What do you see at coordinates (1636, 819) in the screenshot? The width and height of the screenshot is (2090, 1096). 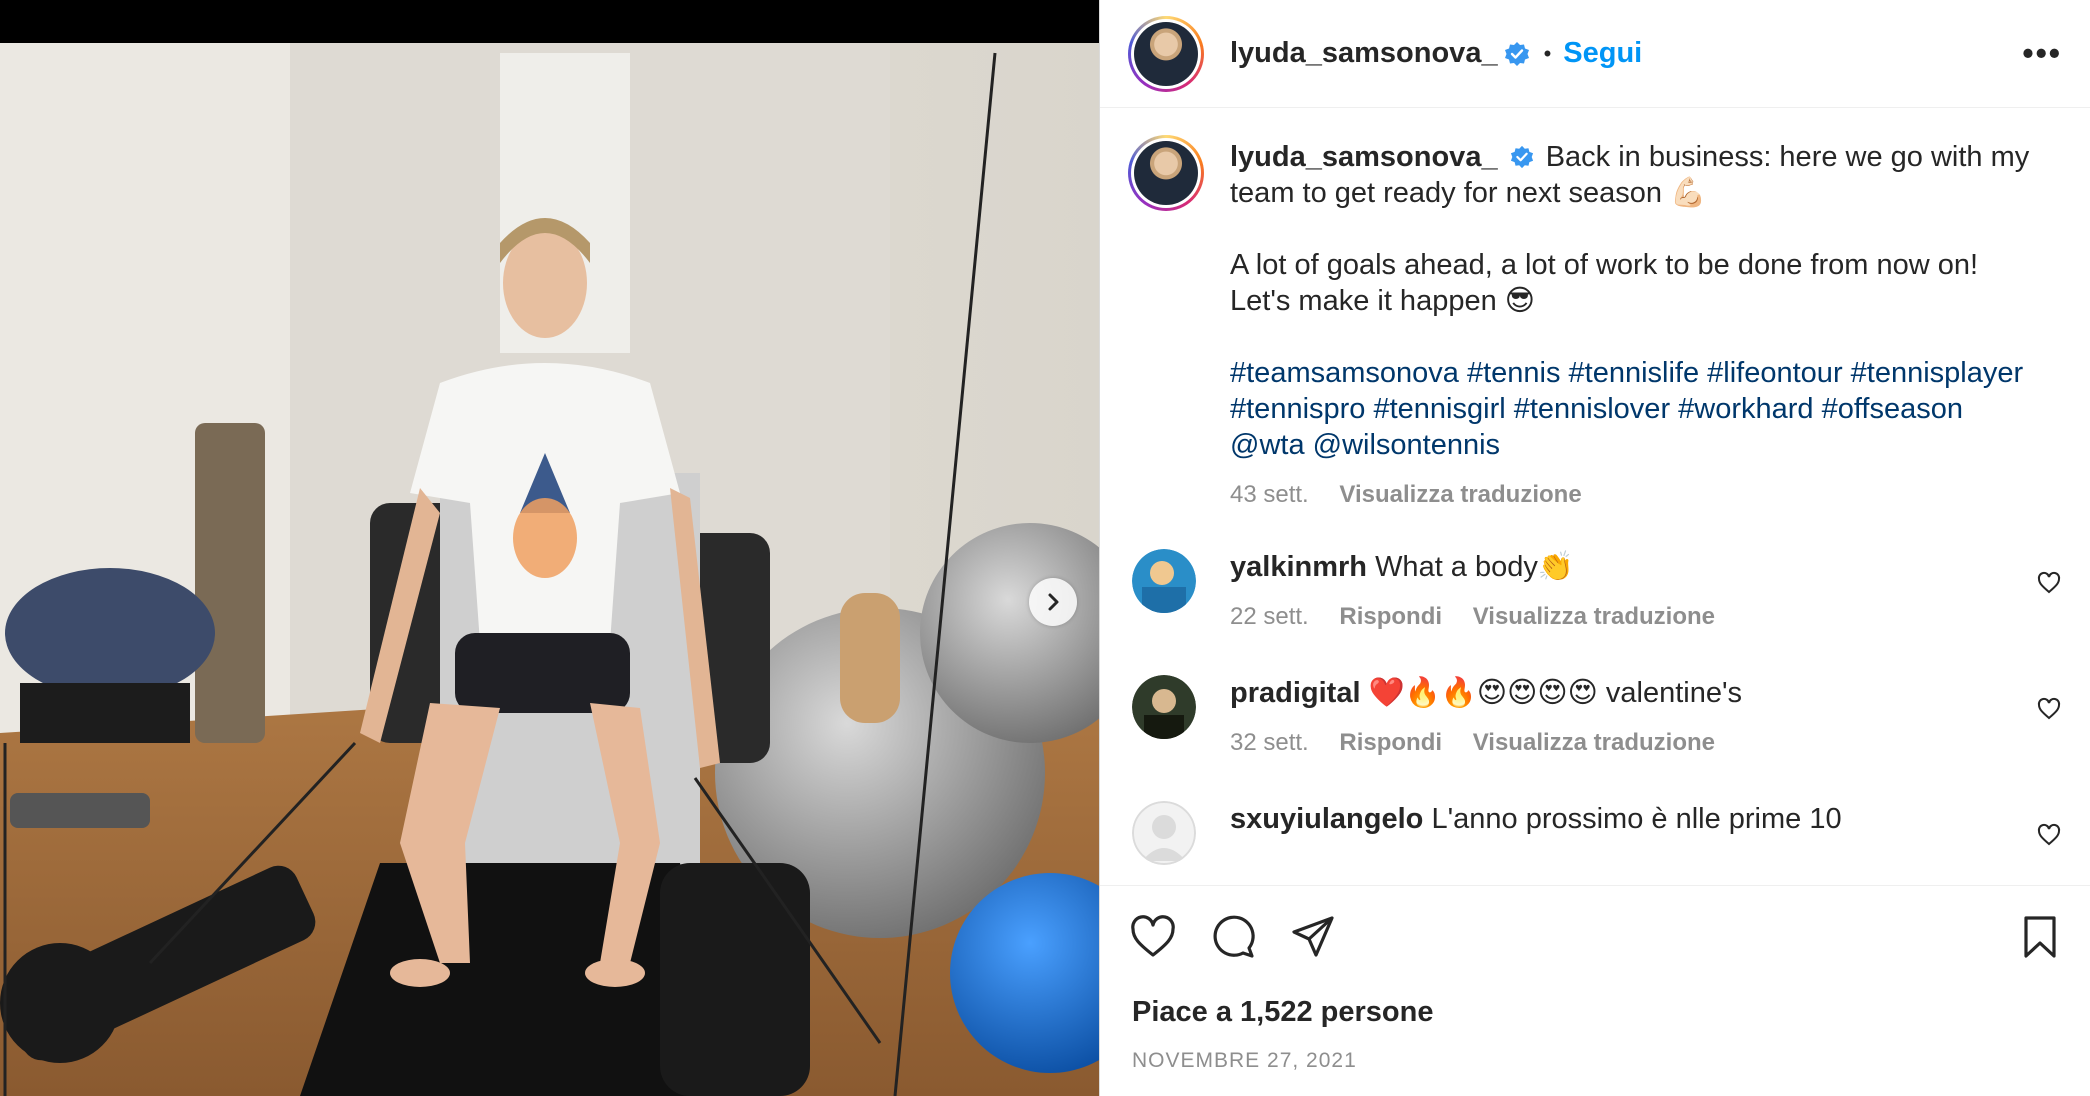 I see `comment-text: L'anno prossimo è nlle prime 10` at bounding box center [1636, 819].